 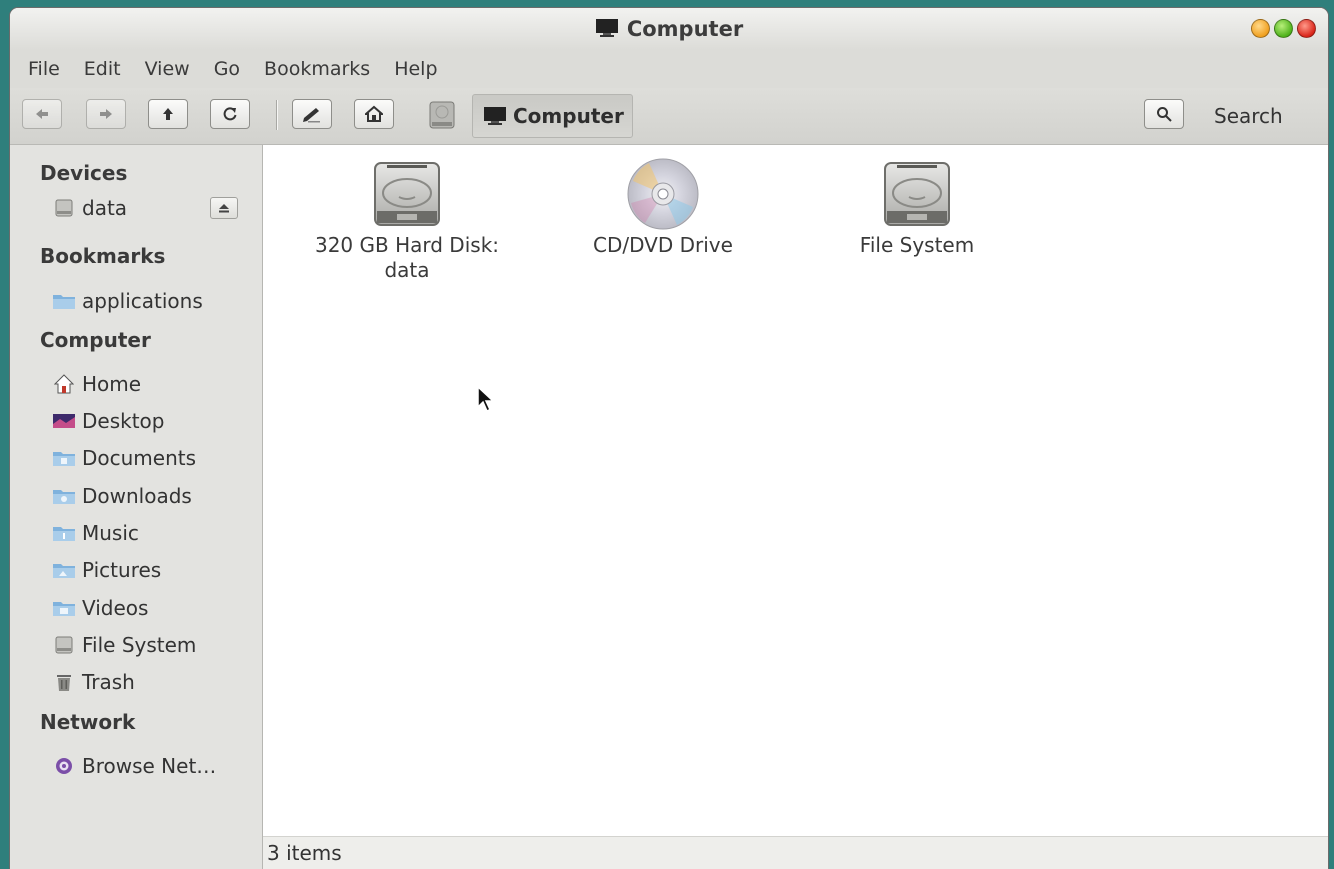 What do you see at coordinates (1306, 28) in the screenshot?
I see `close-button` at bounding box center [1306, 28].